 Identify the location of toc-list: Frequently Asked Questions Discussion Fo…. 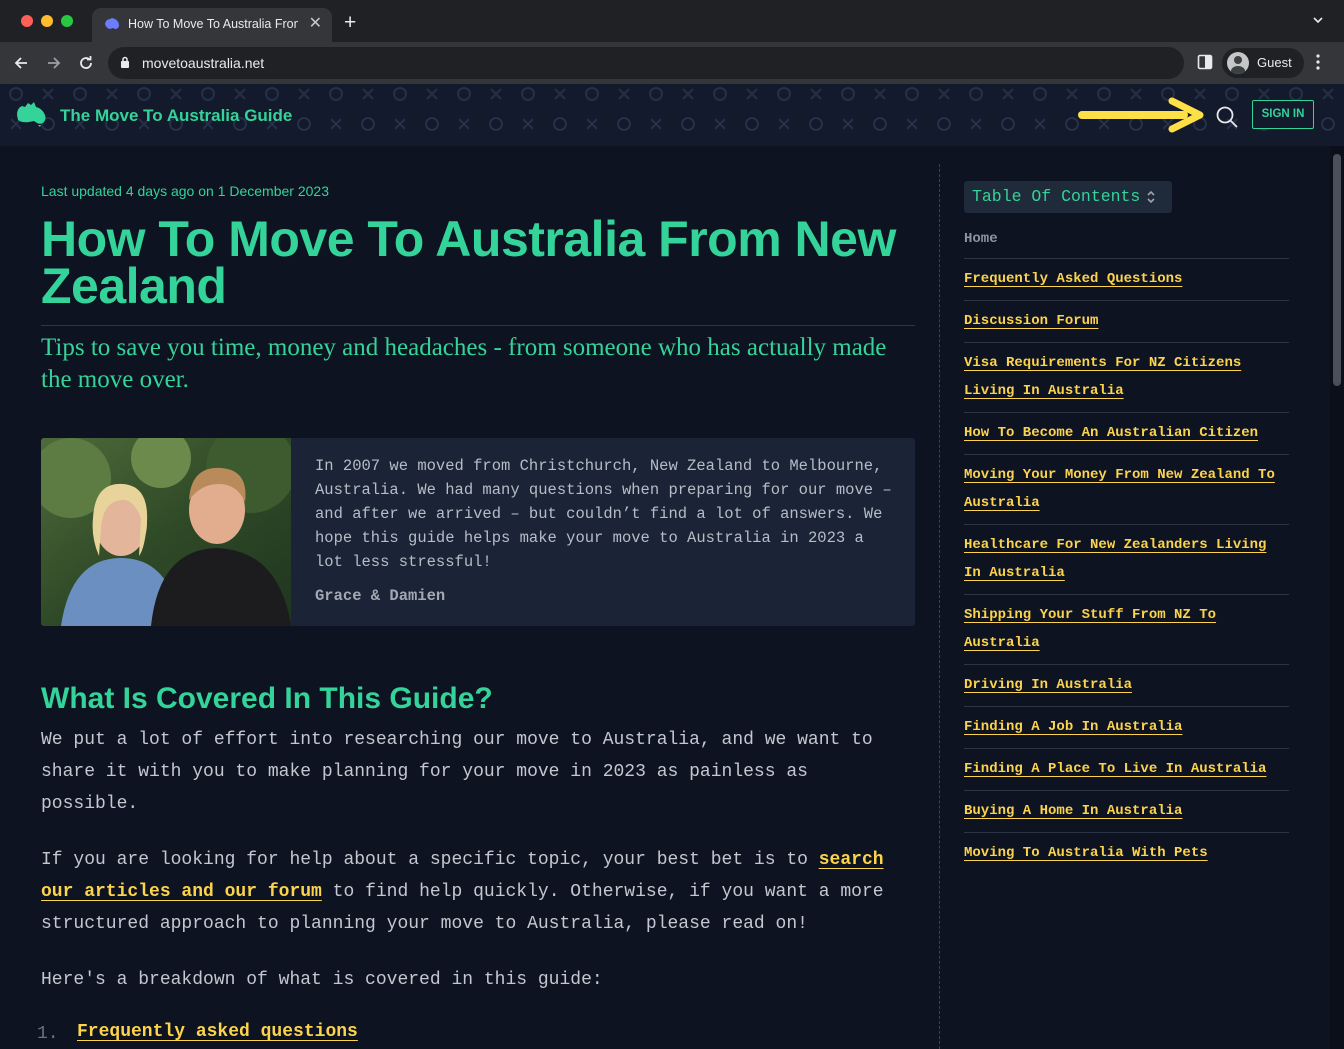
(1126, 566).